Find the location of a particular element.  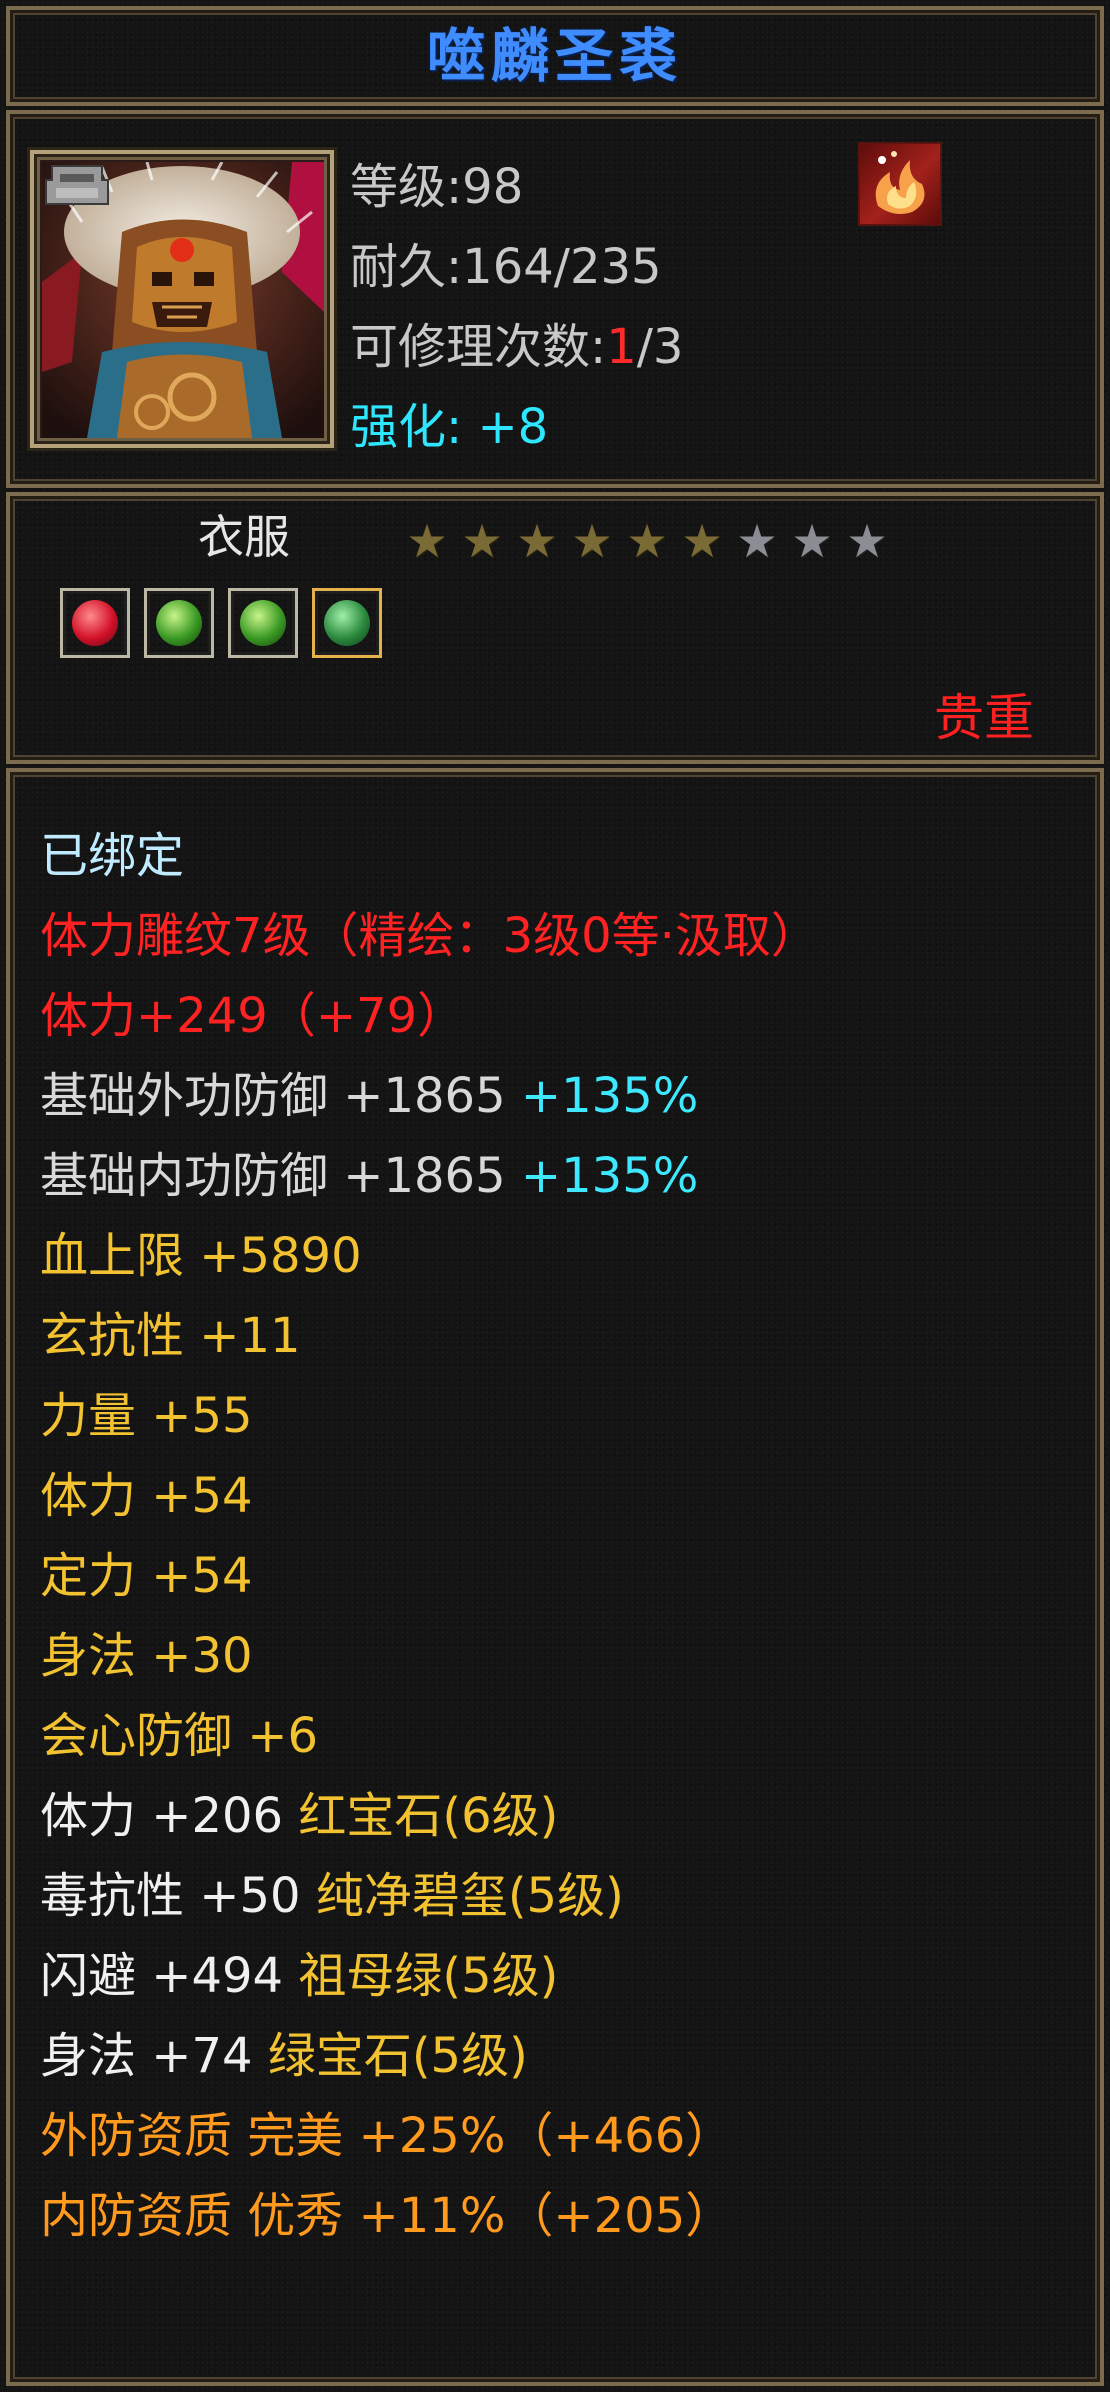

rarity-label: 贵重 is located at coordinates (984, 718).